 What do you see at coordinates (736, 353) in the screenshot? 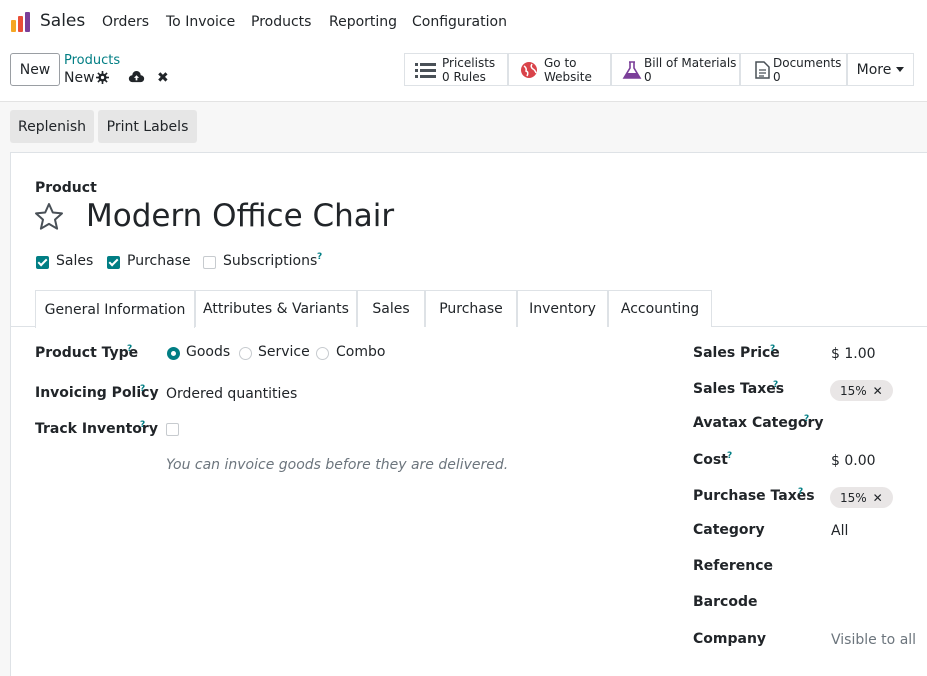
I see `sales-price-label: Sales Price` at bounding box center [736, 353].